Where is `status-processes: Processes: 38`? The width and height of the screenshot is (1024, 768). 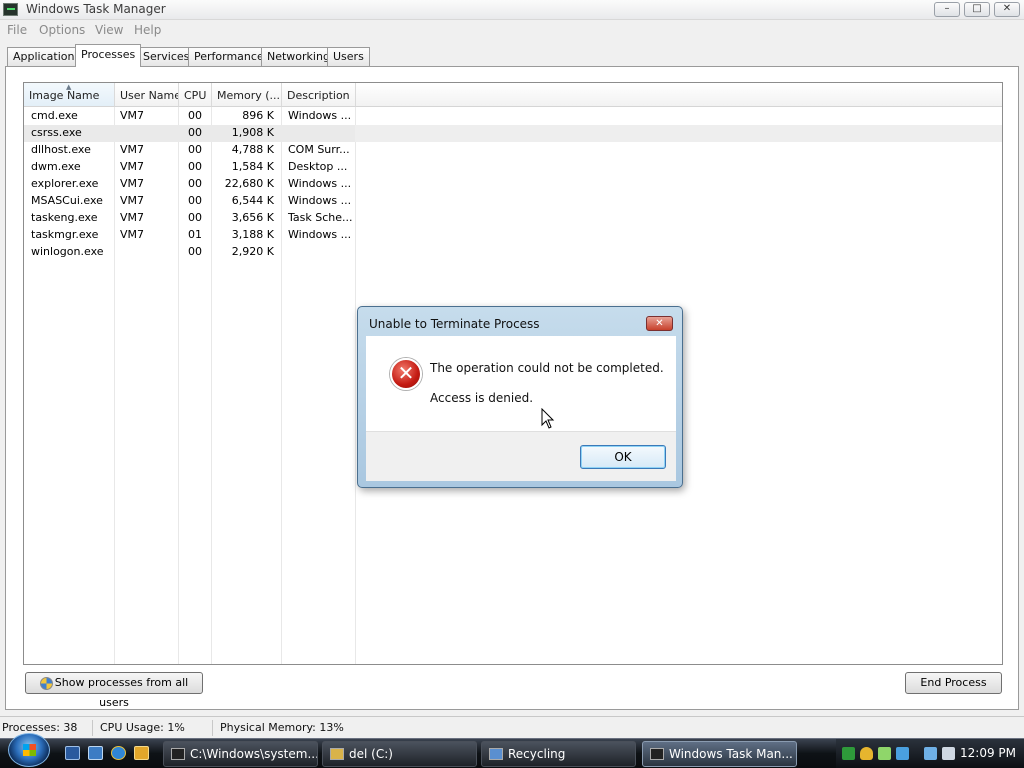 status-processes: Processes: 38 is located at coordinates (40, 727).